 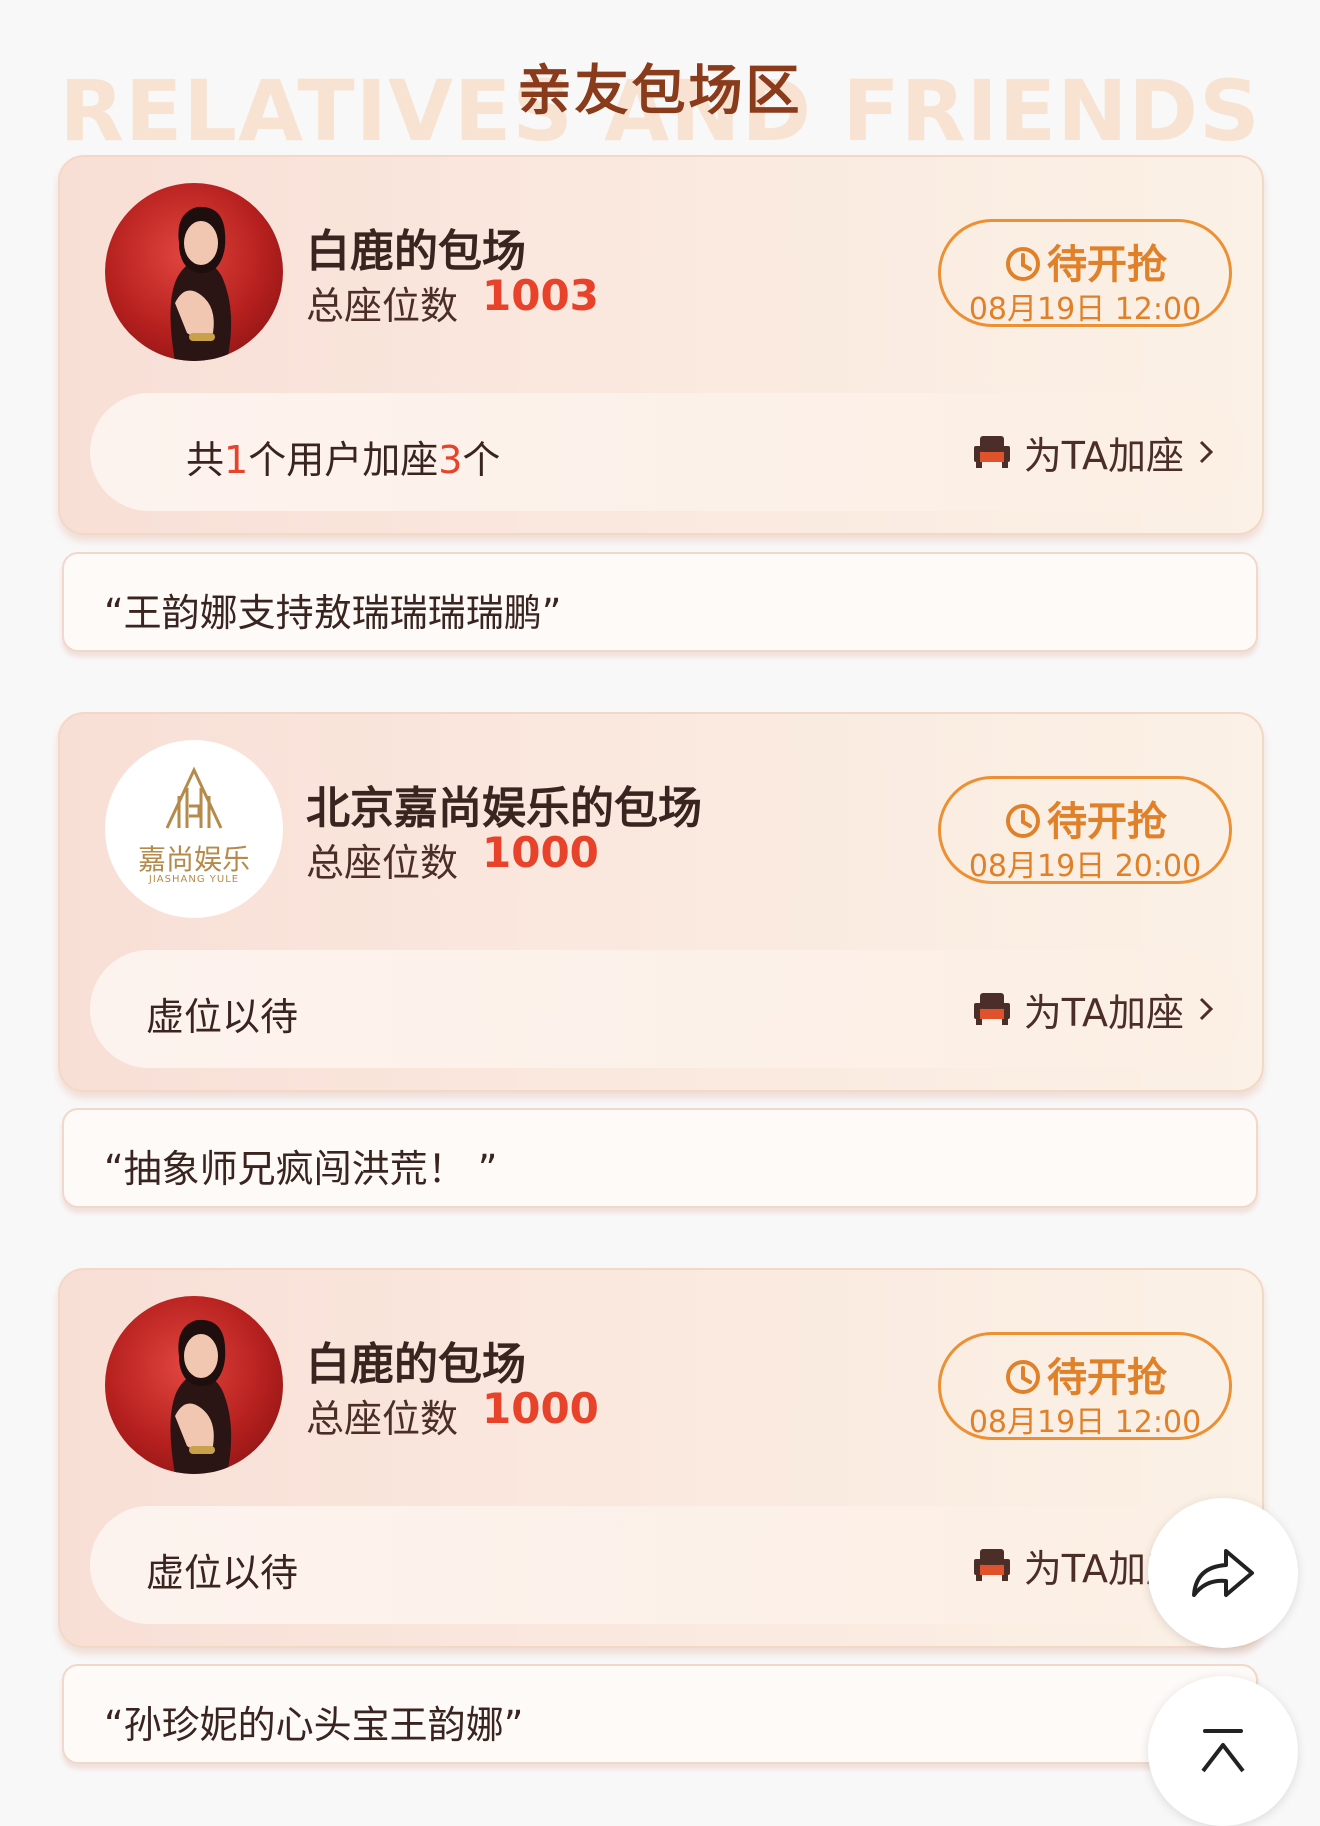 I want to click on back-to-top-button, so click(x=1223, y=1751).